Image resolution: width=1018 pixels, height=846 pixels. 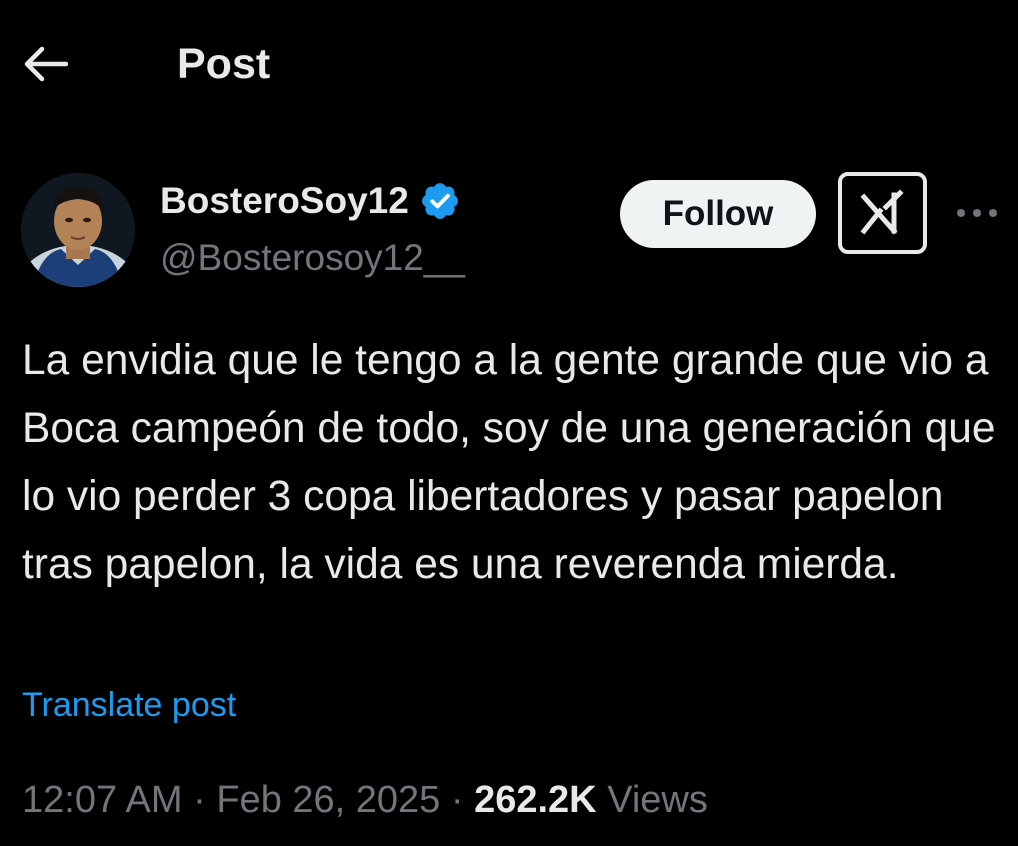 I want to click on avatar, so click(x=78, y=230).